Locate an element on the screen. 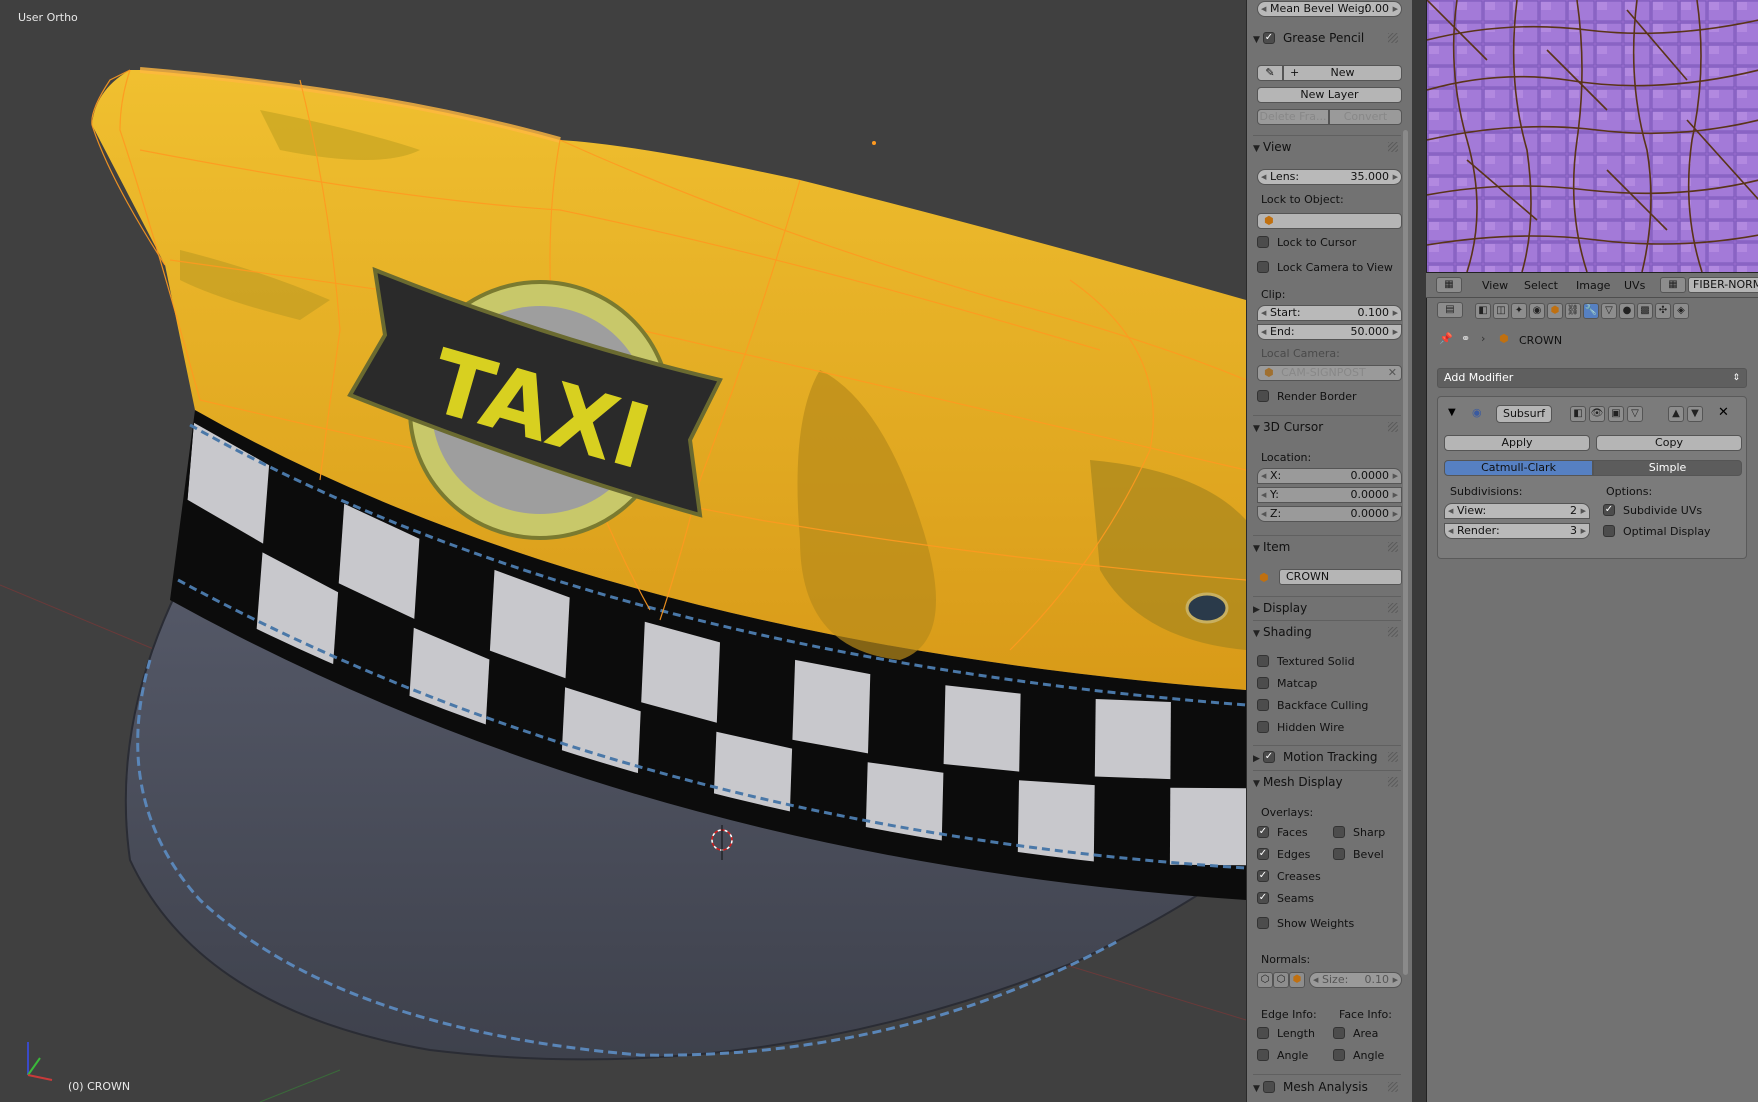  convert-button: Convert is located at coordinates (1365, 117).